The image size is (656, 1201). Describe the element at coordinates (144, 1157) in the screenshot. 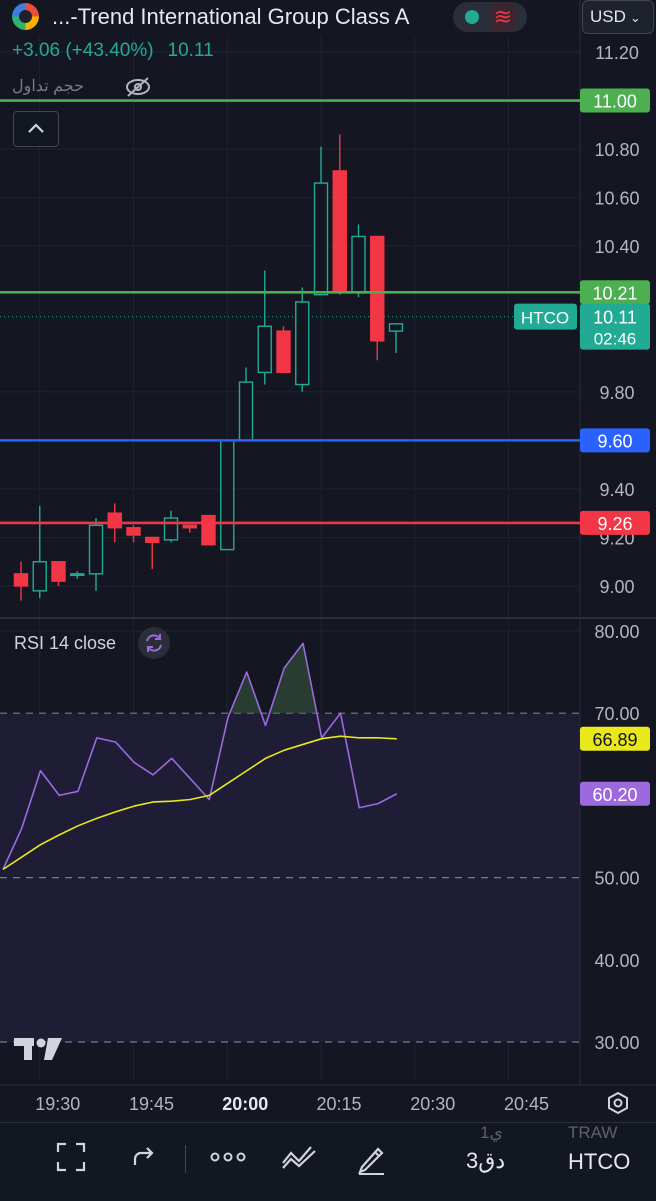

I see `redo-icon` at that location.